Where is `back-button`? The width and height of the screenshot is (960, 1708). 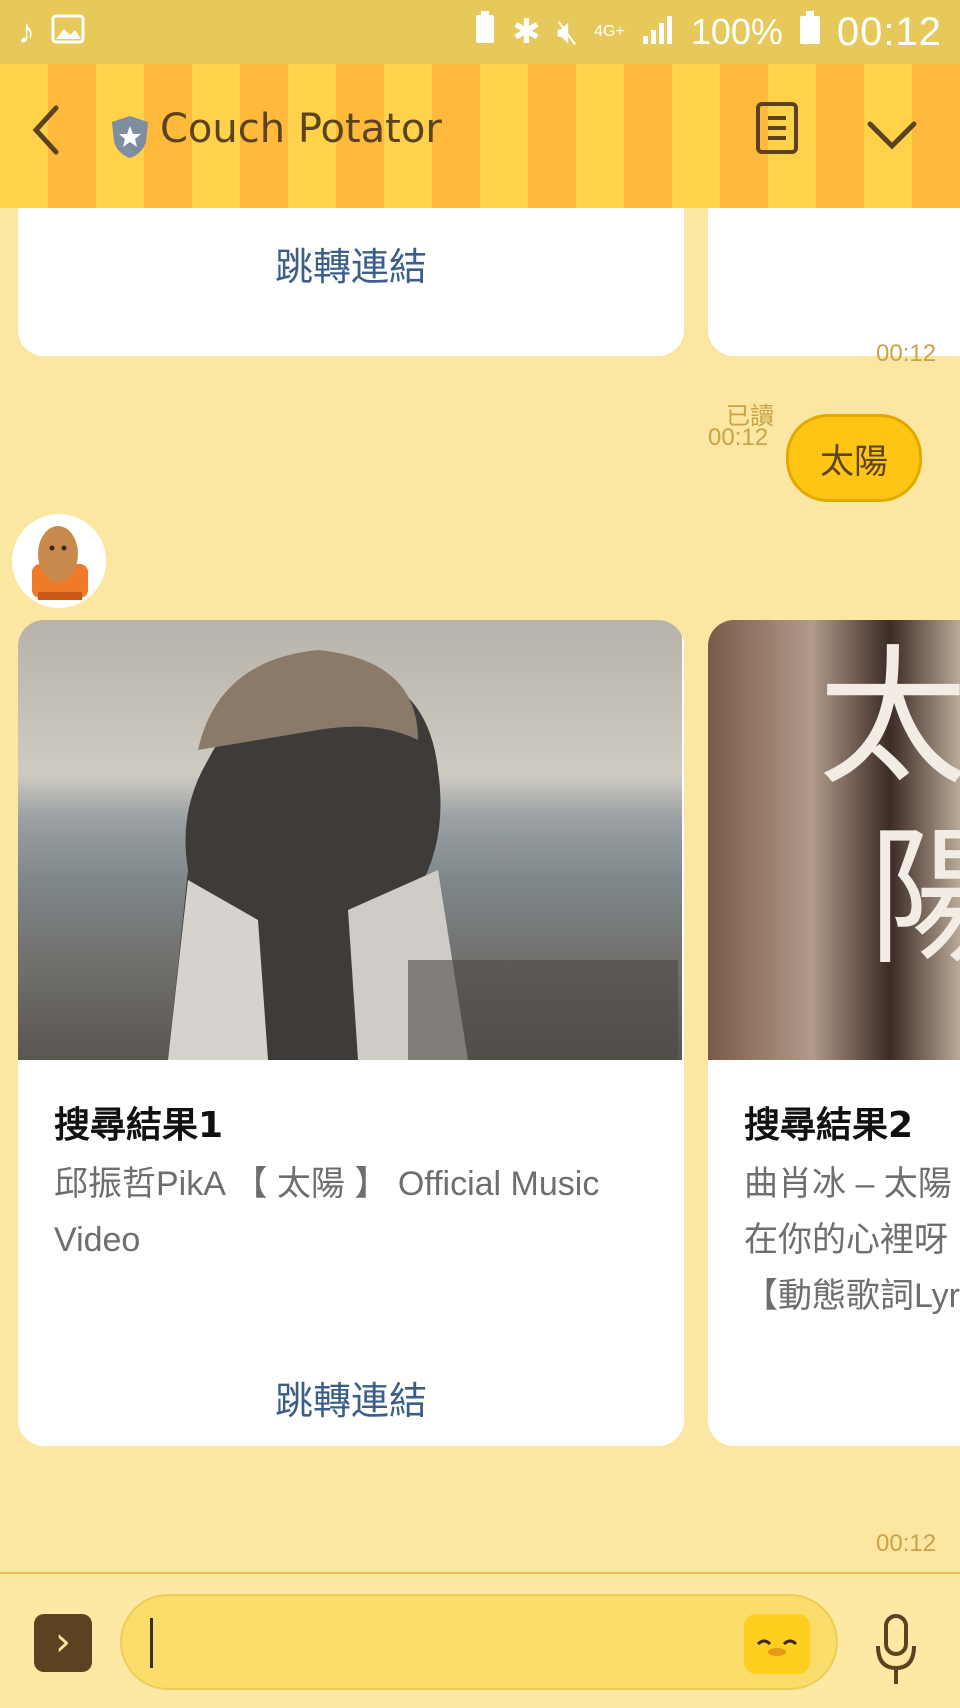 back-button is located at coordinates (50, 134).